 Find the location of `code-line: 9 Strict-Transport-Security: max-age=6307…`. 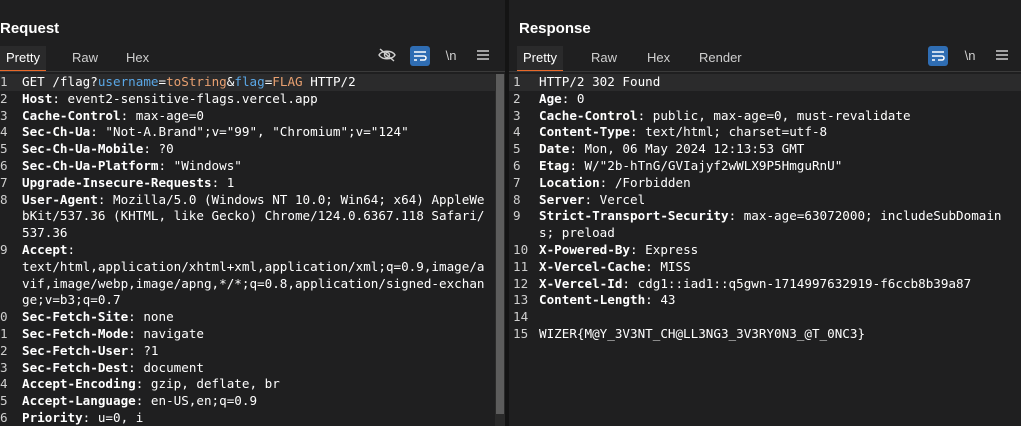

code-line: 9 Strict-Transport-Security: max-age=6307… is located at coordinates (765, 225).